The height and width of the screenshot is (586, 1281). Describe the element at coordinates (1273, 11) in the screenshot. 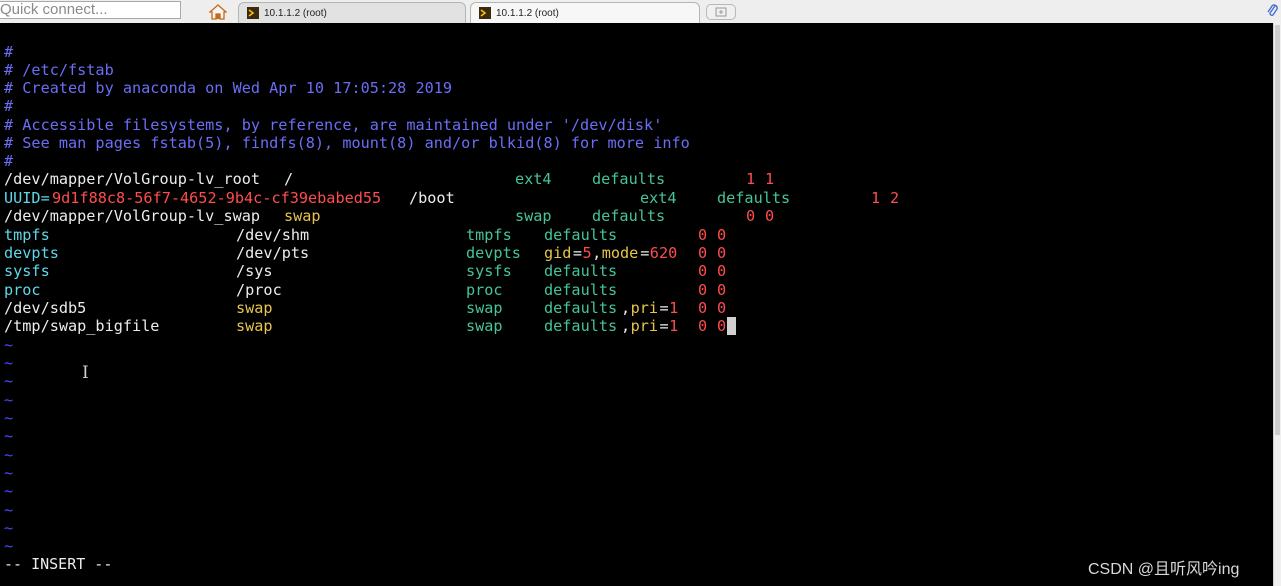

I see `paperclip-icon` at that location.